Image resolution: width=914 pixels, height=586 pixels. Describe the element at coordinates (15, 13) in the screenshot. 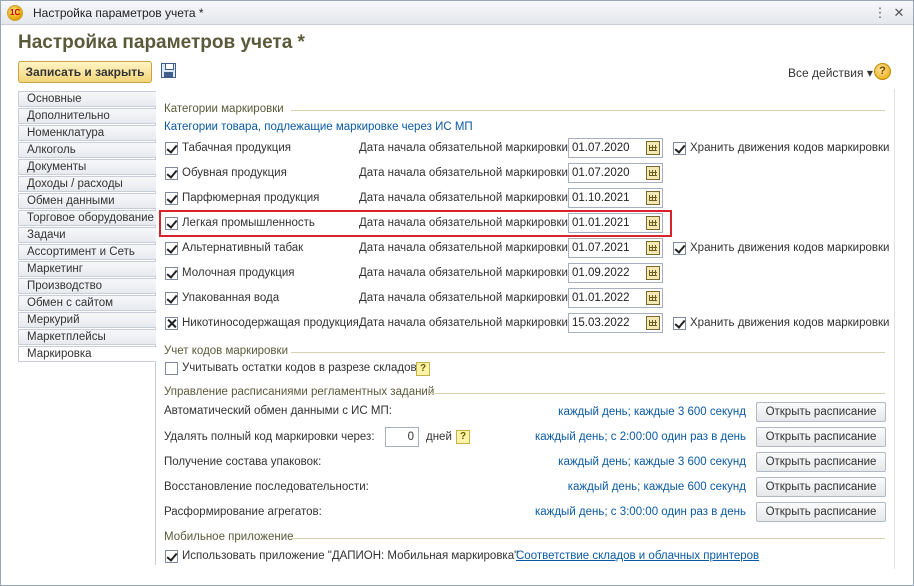

I see `app-logo-icon: 1C` at that location.